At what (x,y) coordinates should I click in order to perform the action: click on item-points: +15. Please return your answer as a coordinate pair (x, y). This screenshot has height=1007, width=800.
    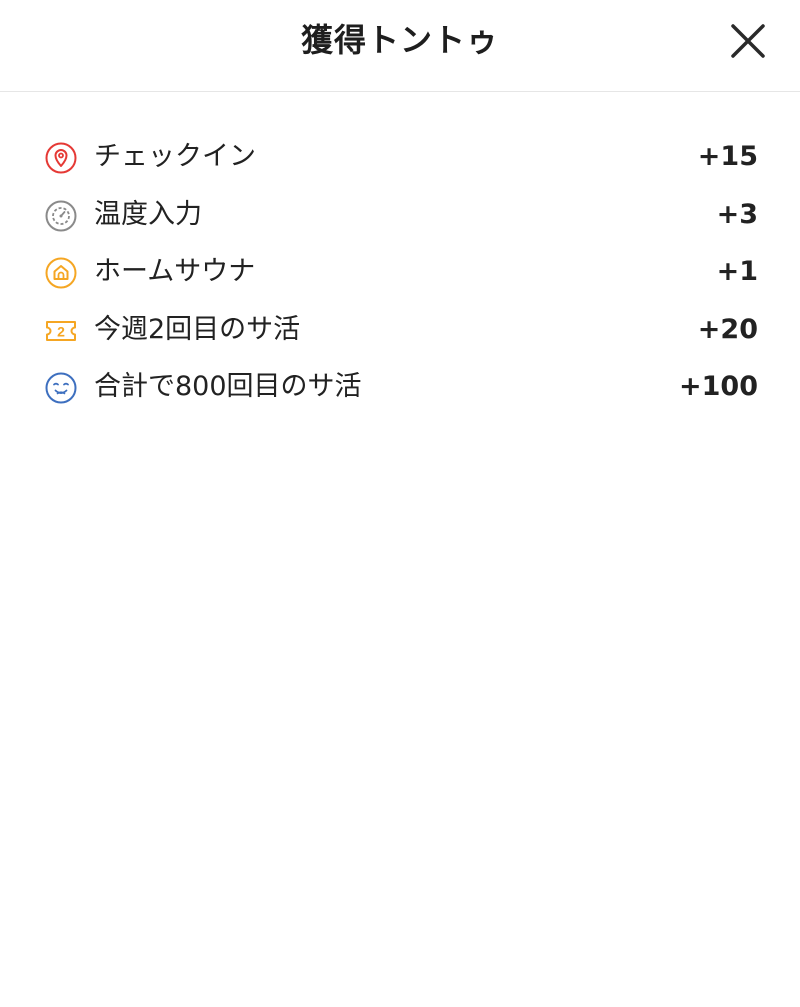
    Looking at the image, I should click on (727, 156).